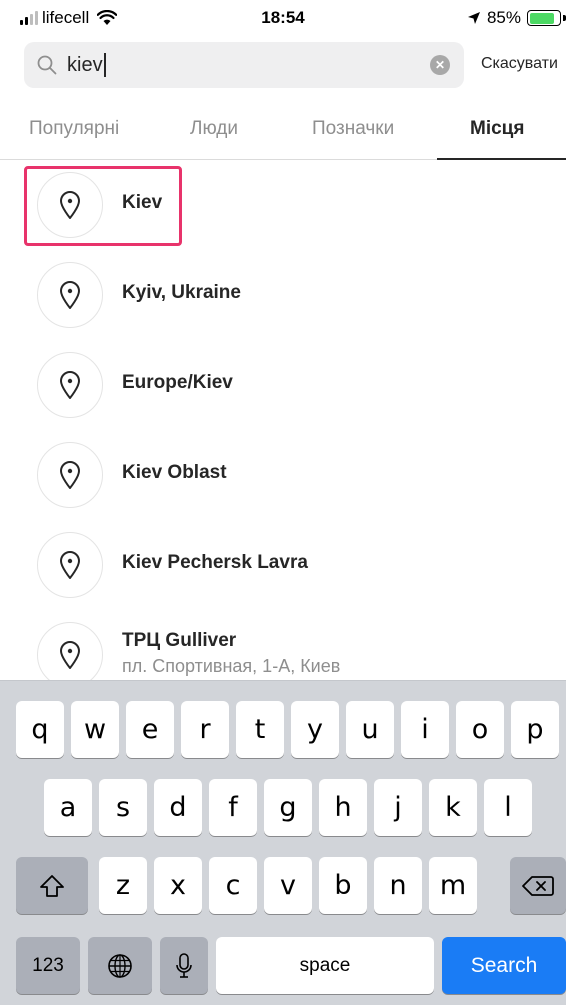 Image resolution: width=566 pixels, height=1005 pixels. Describe the element at coordinates (370, 729) in the screenshot. I see `key-u: u` at that location.